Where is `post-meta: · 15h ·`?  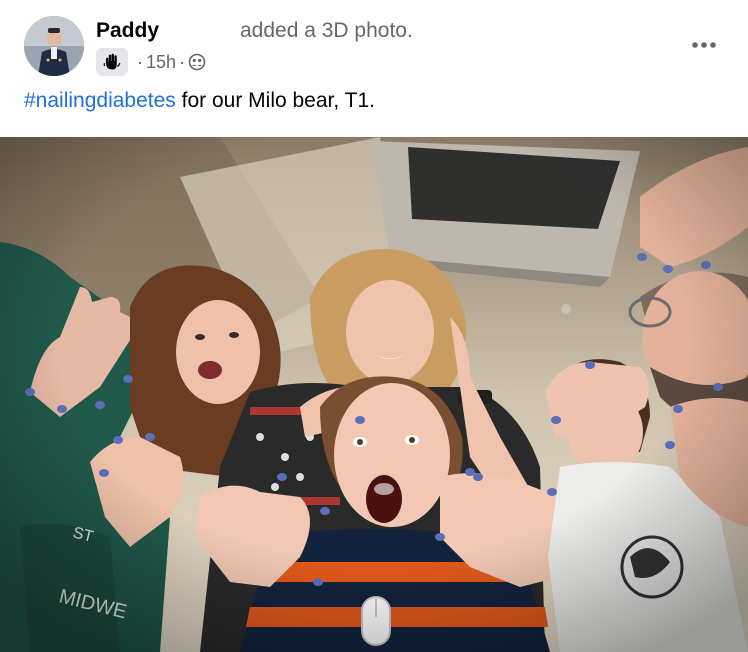 post-meta: · 15h · is located at coordinates (151, 62).